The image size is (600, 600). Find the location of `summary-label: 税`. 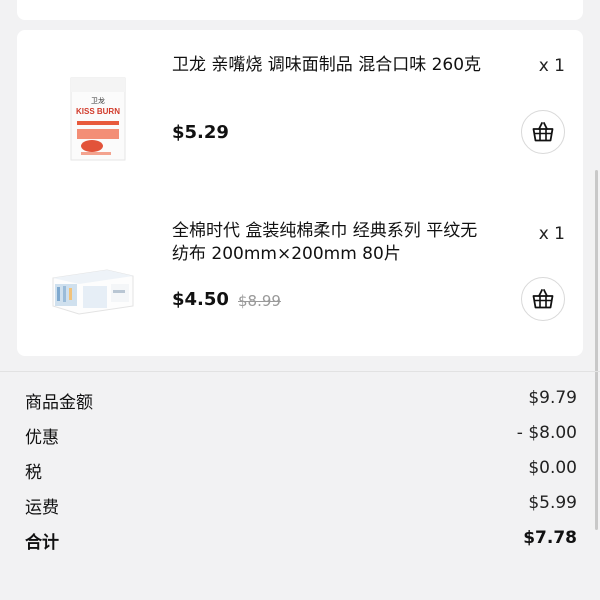

summary-label: 税 is located at coordinates (33, 473).